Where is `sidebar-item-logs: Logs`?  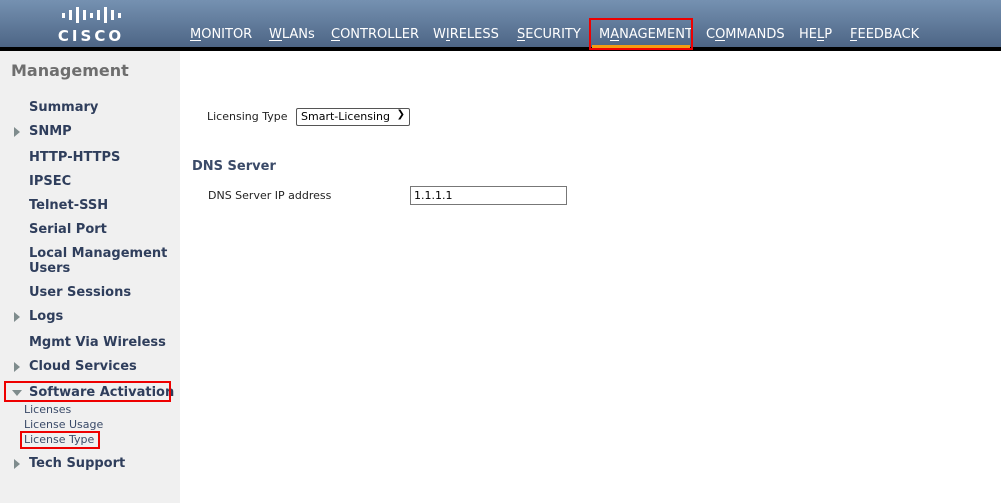
sidebar-item-logs: Logs is located at coordinates (39, 316).